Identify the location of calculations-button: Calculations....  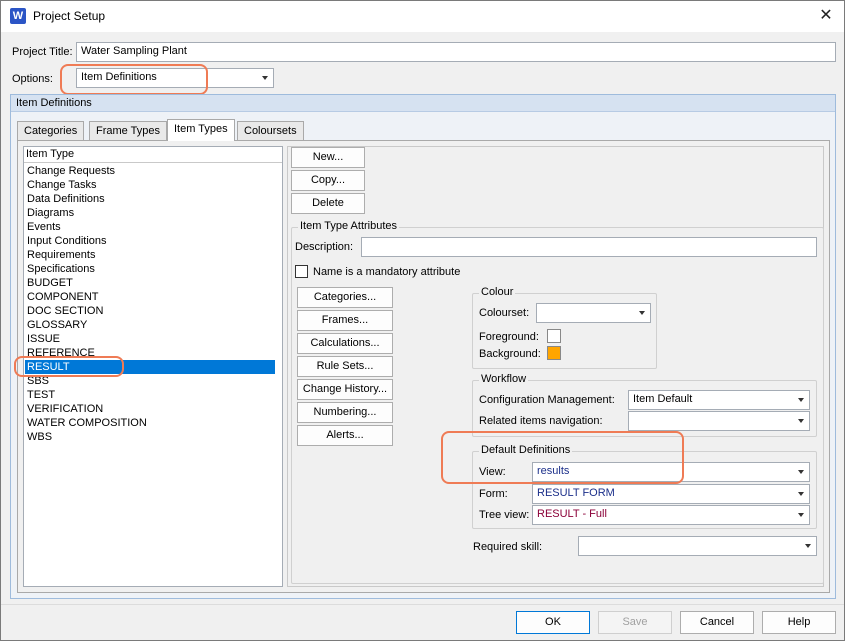
(345, 343).